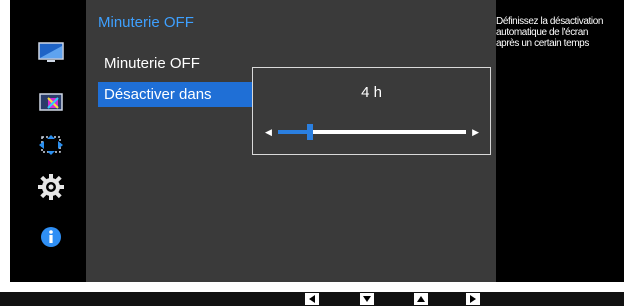  What do you see at coordinates (51, 103) in the screenshot?
I see `color-icon` at bounding box center [51, 103].